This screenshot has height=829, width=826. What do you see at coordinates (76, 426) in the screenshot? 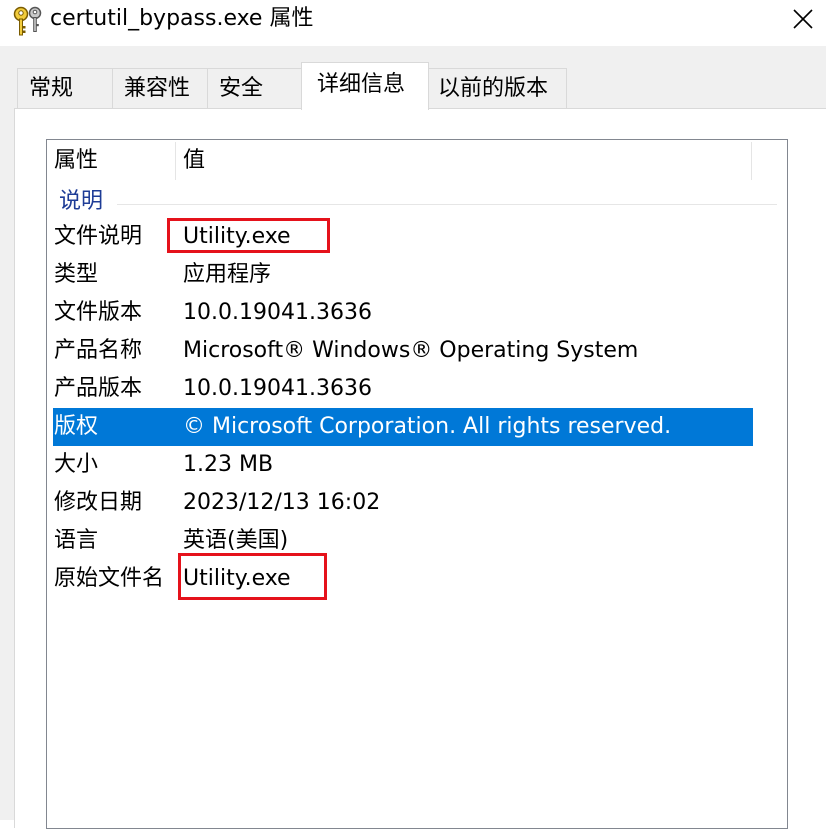
I see `property-name: 版权` at bounding box center [76, 426].